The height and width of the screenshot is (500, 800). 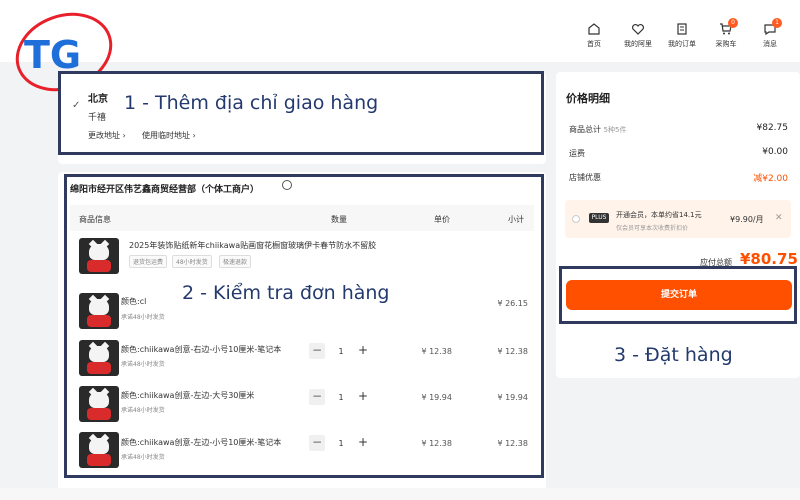 What do you see at coordinates (594, 29) in the screenshot?
I see `home-icon` at bounding box center [594, 29].